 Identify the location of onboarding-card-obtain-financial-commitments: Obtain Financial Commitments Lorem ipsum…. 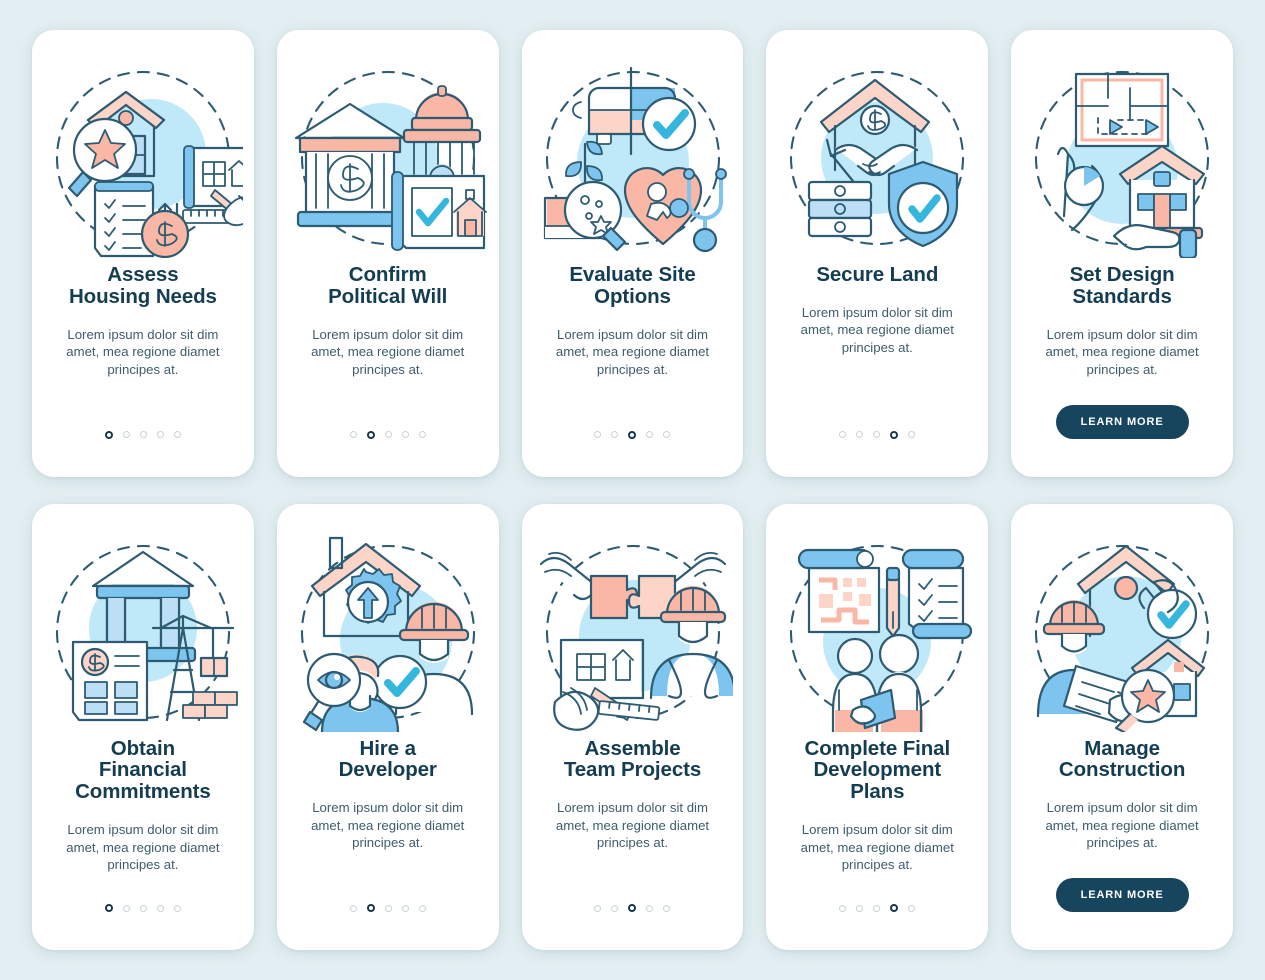
(143, 726).